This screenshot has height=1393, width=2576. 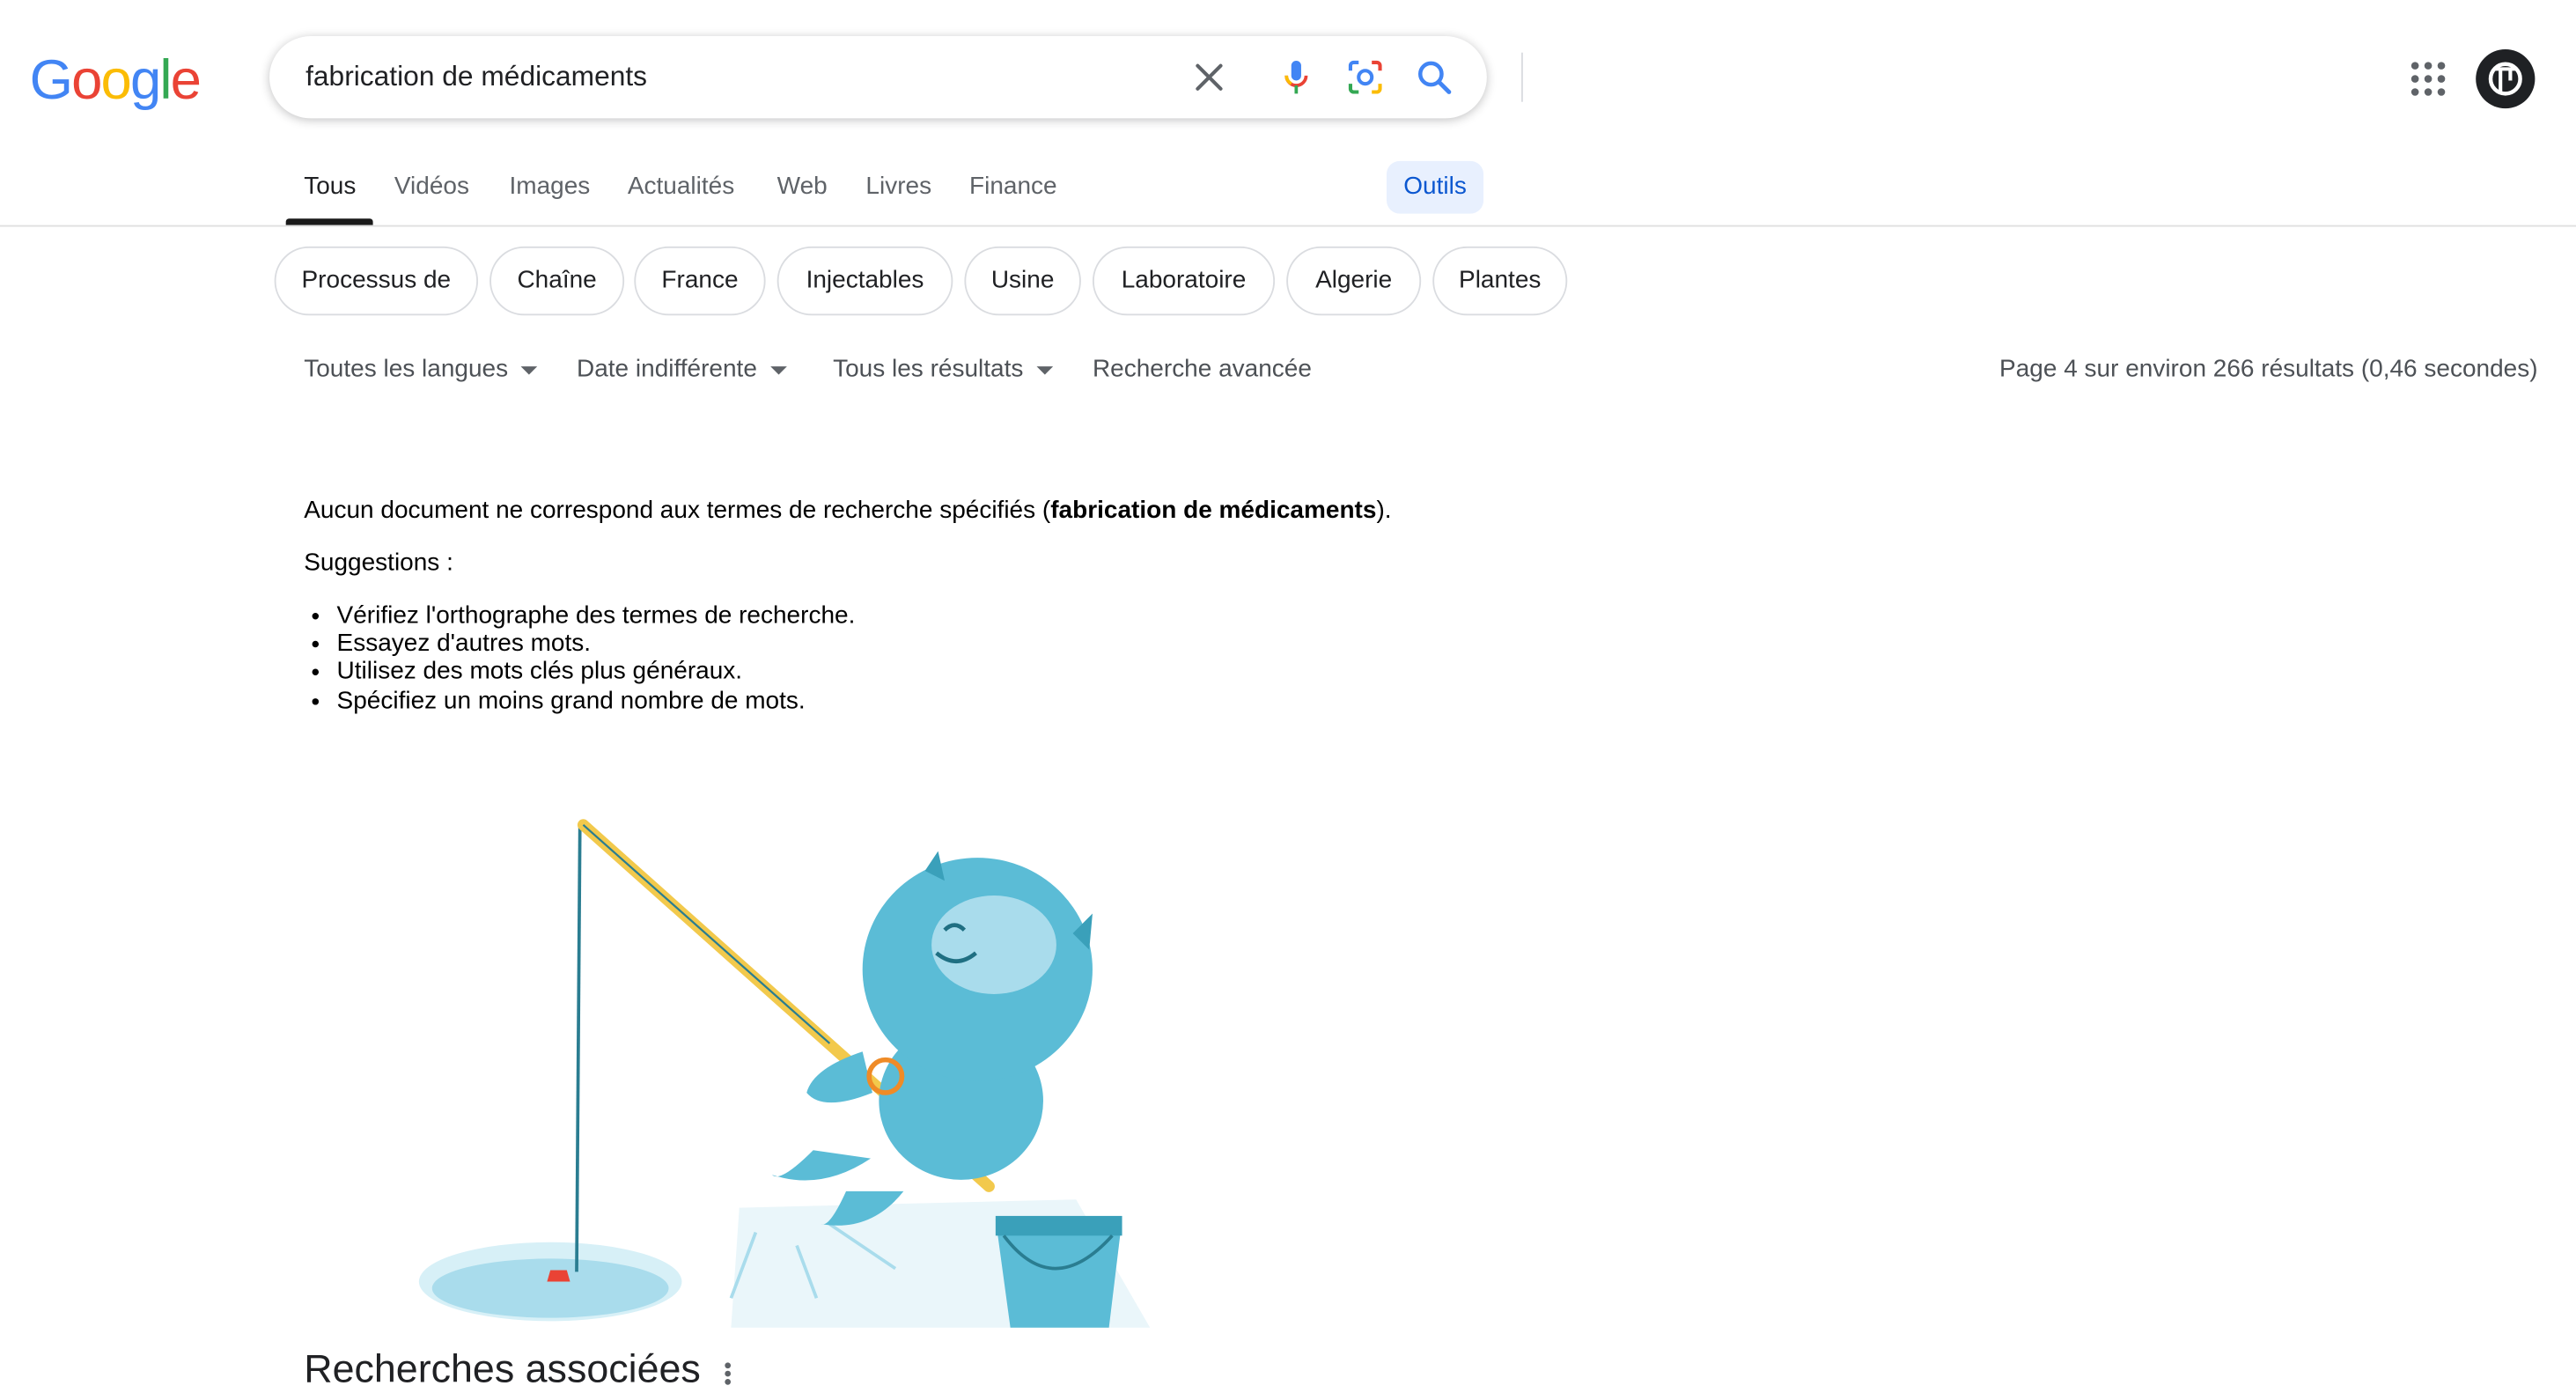 What do you see at coordinates (929, 369) in the screenshot?
I see `results-filter-label: Tous les résultats` at bounding box center [929, 369].